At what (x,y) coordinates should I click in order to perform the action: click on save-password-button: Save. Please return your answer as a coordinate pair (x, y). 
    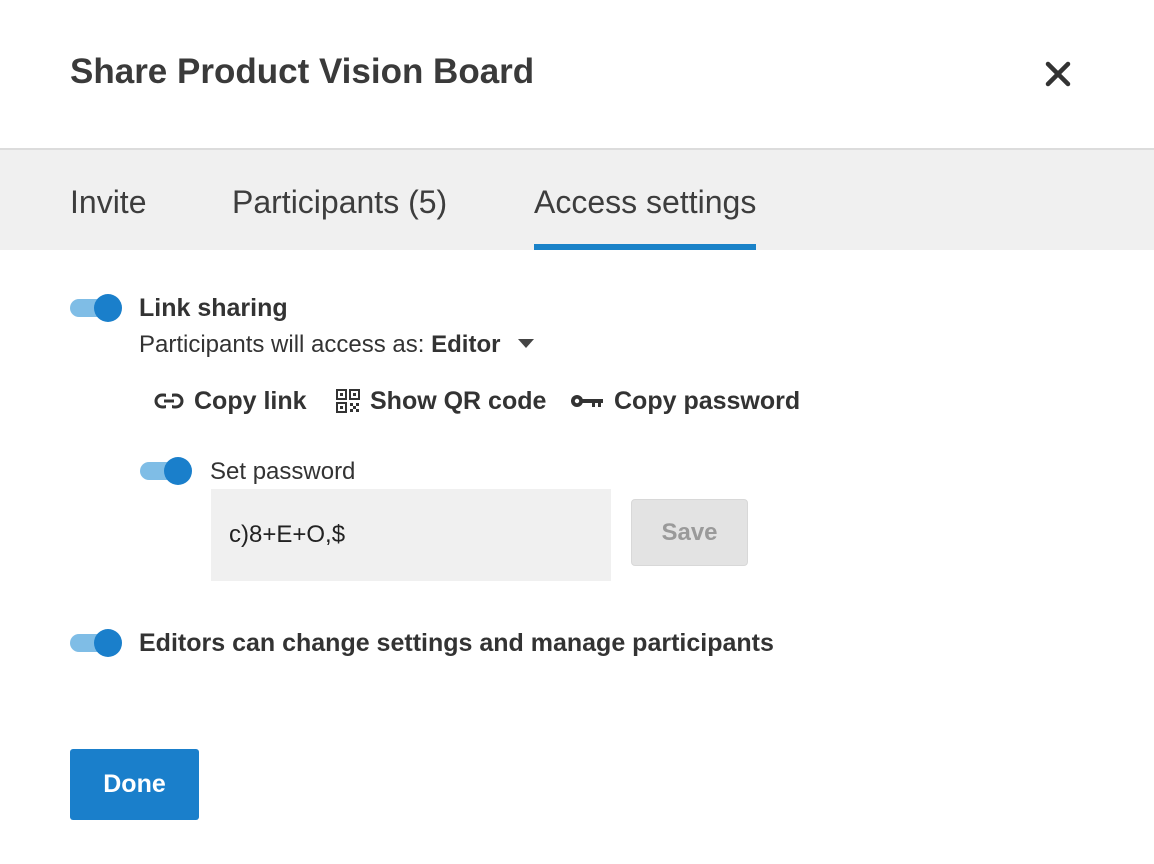
    Looking at the image, I should click on (689, 532).